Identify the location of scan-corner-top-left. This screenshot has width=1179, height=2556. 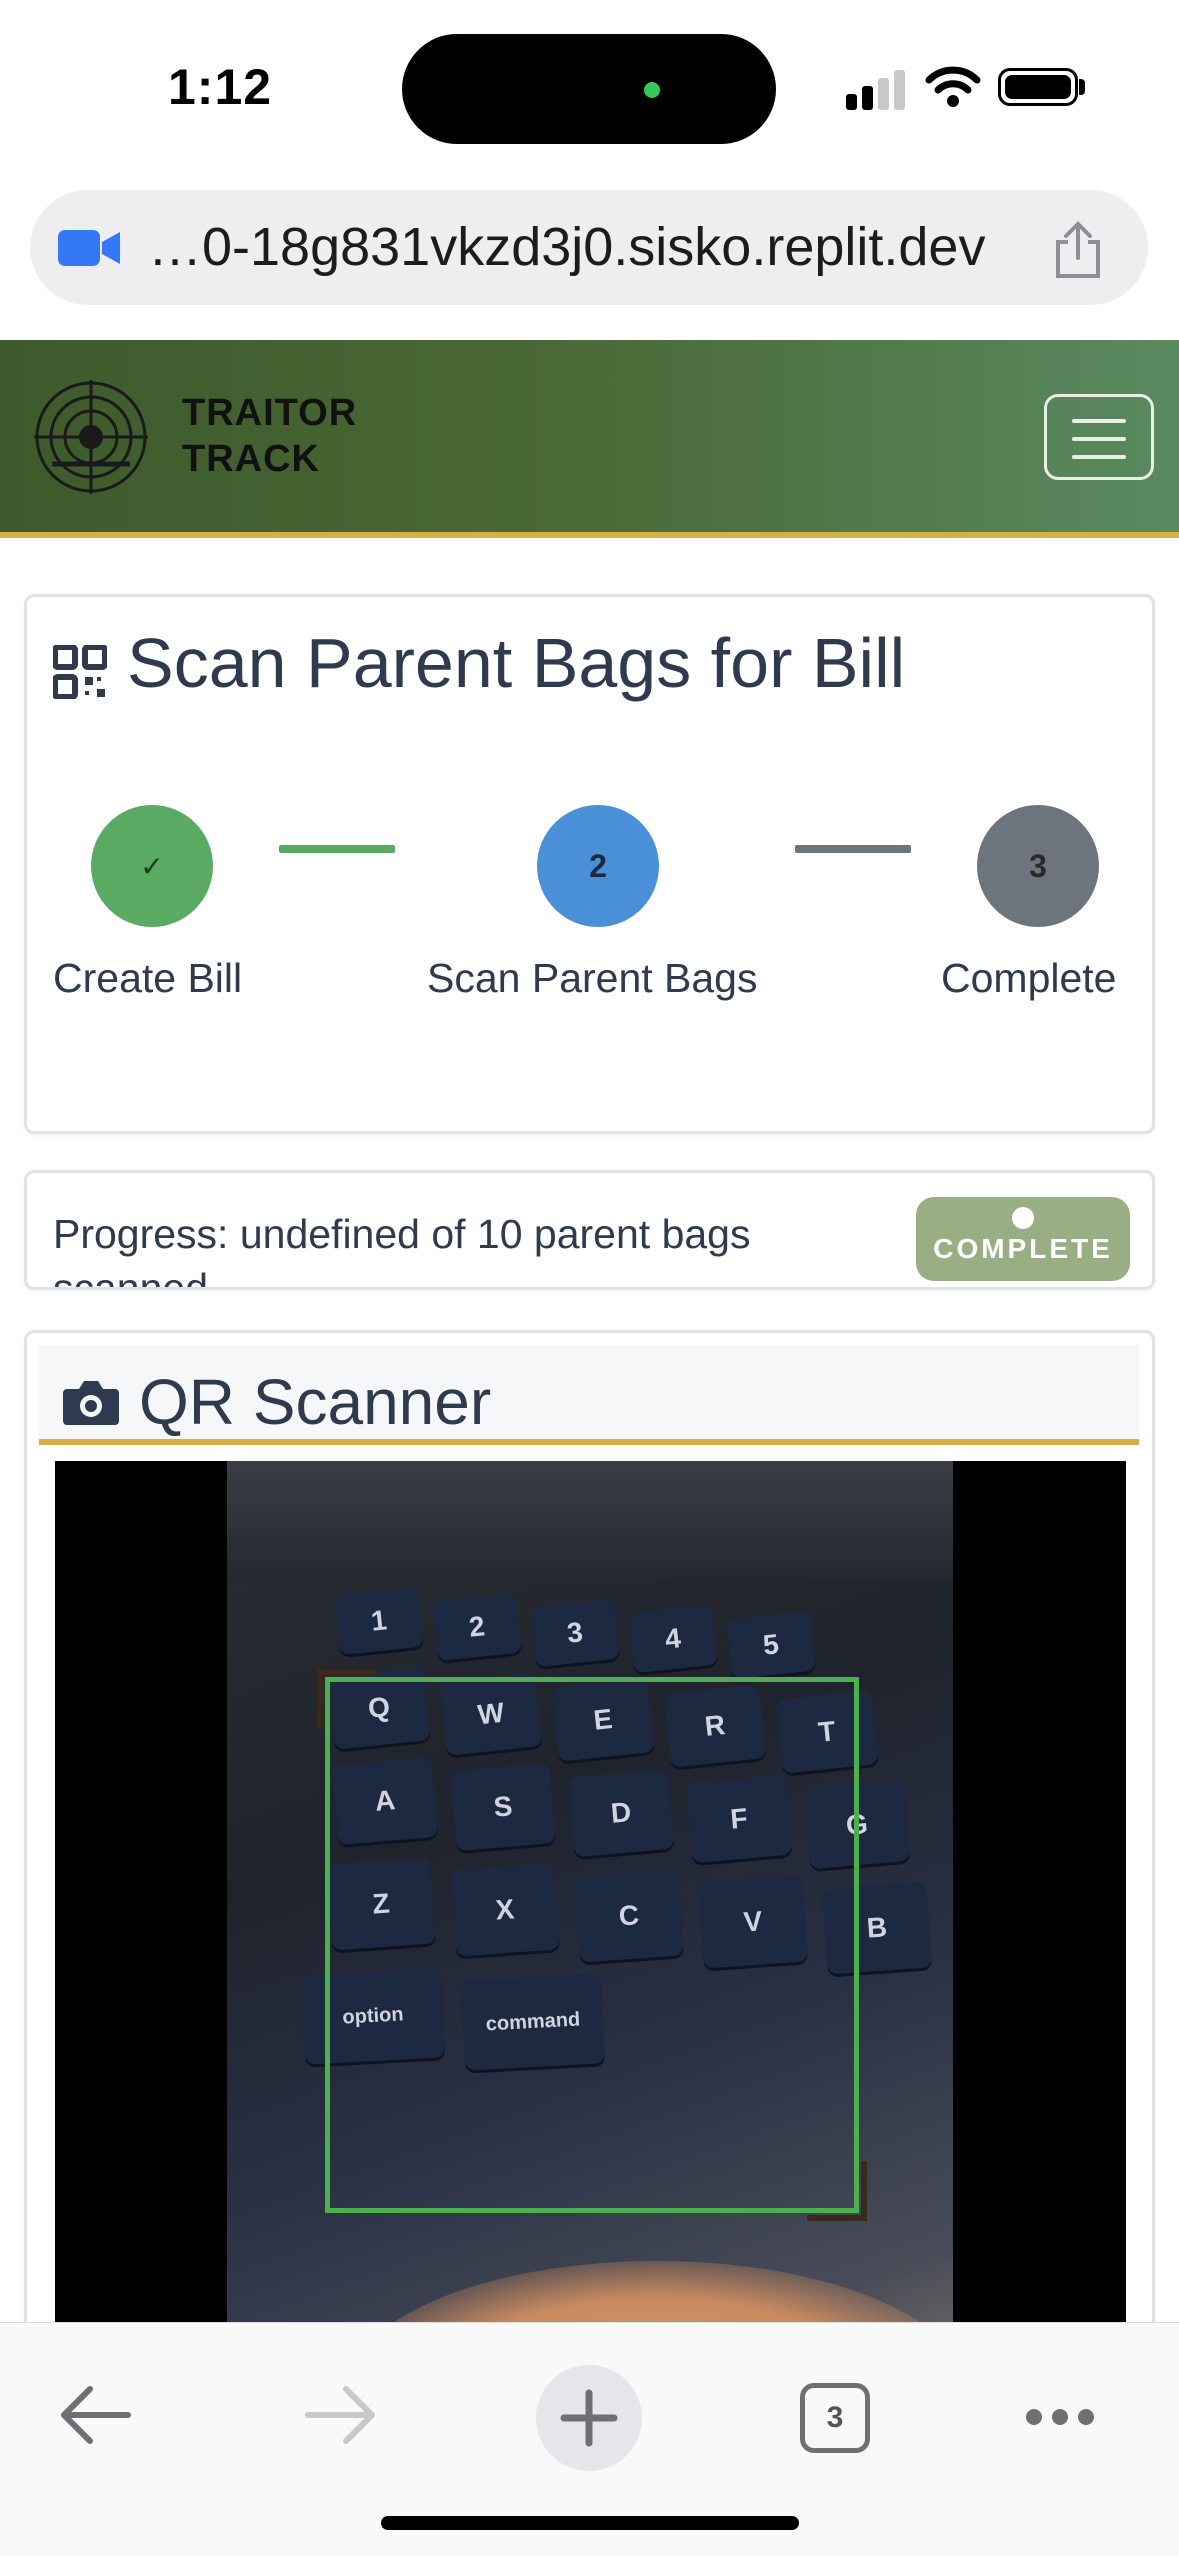
(347, 1699).